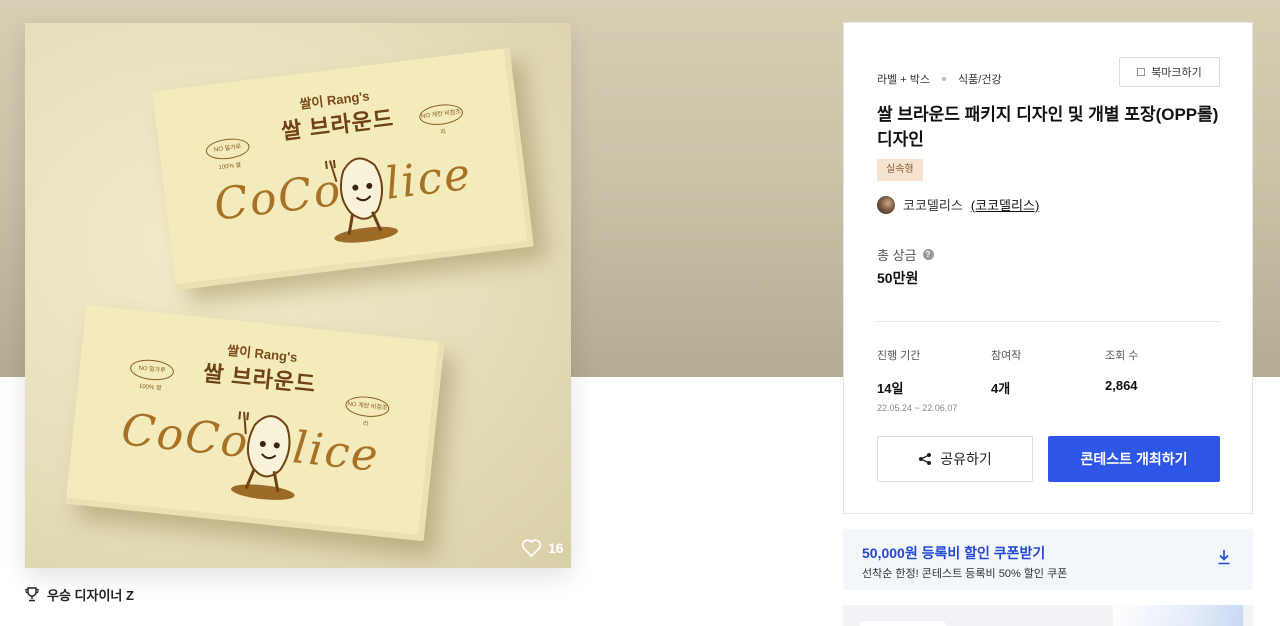 This screenshot has height=626, width=1280. I want to click on stat-value: 2,864, so click(1121, 385).